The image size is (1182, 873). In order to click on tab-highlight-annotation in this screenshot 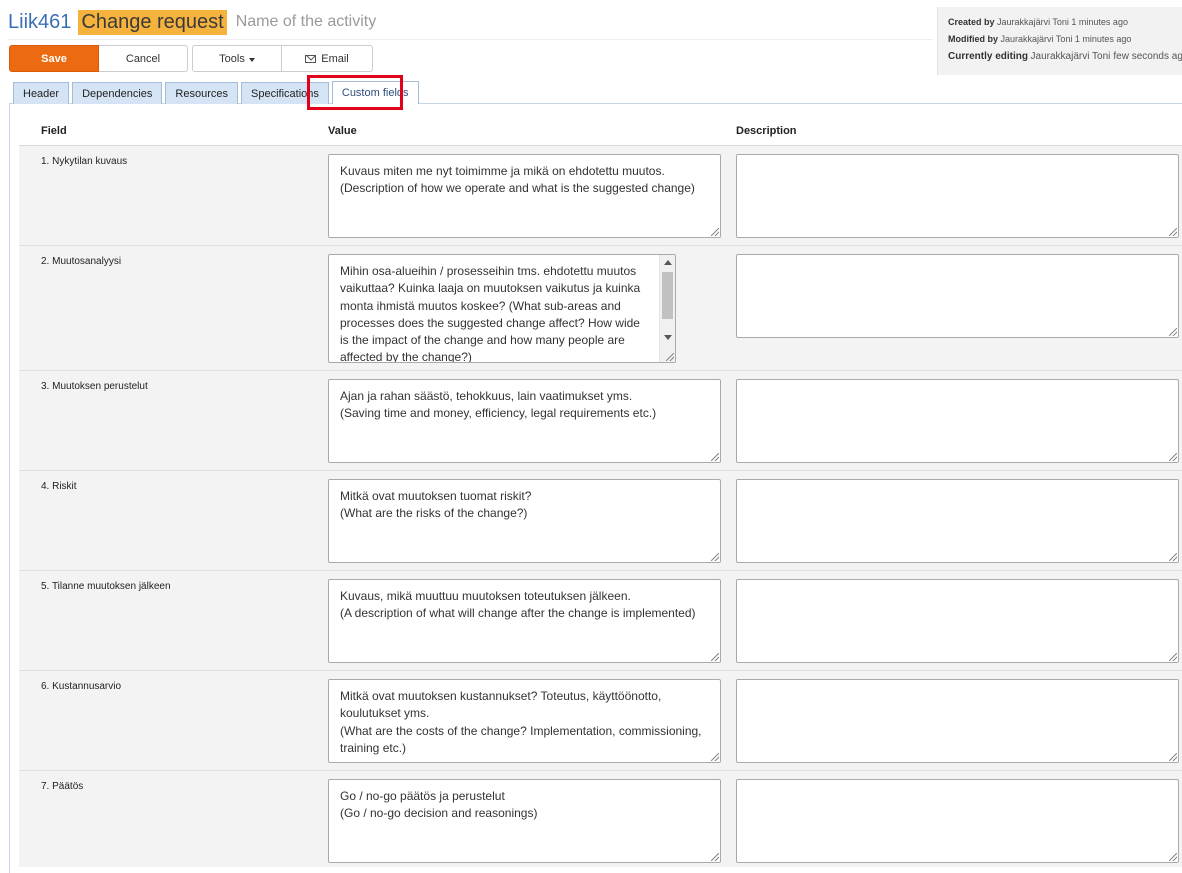, I will do `click(355, 92)`.